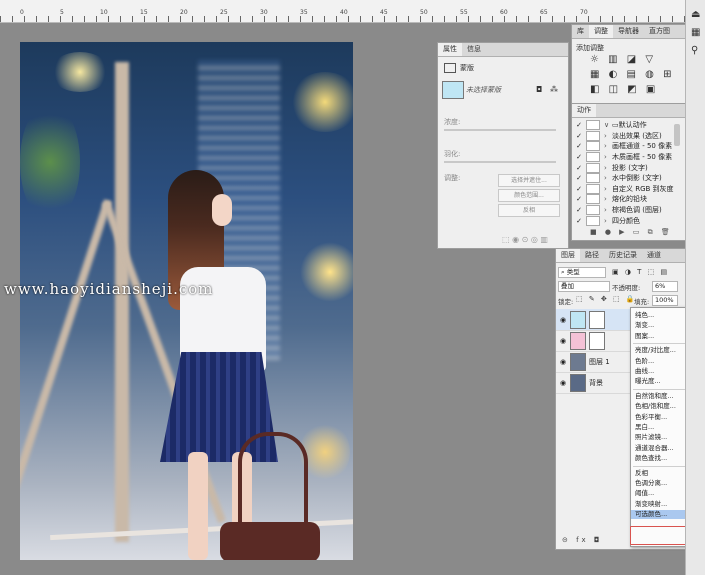 The image size is (705, 575). Describe the element at coordinates (694, 51) in the screenshot. I see `brush-icon: ⚲` at that location.